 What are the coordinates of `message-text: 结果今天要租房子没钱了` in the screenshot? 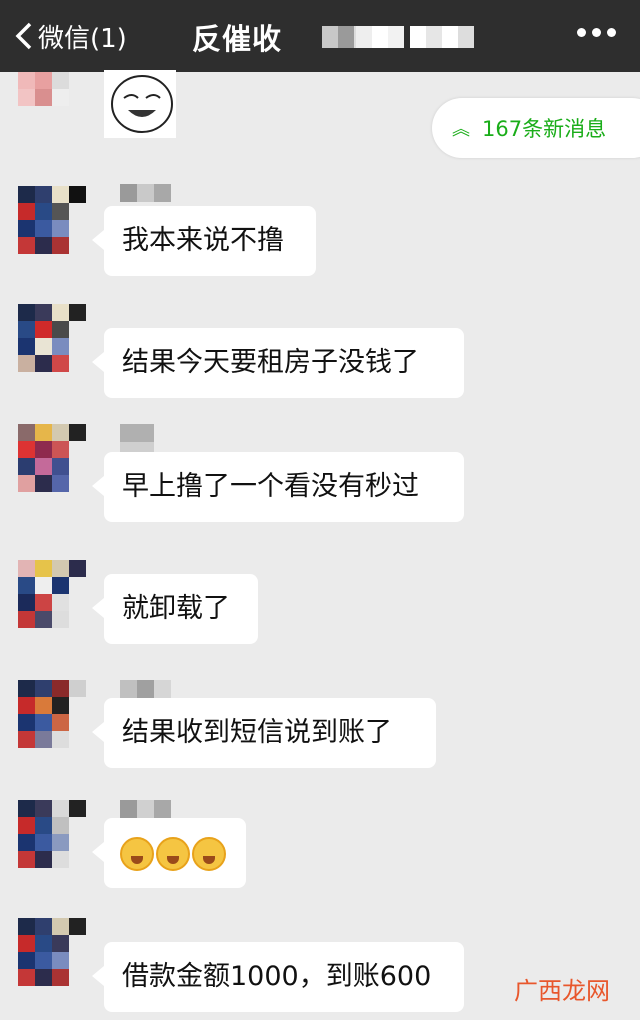 It's located at (270, 362).